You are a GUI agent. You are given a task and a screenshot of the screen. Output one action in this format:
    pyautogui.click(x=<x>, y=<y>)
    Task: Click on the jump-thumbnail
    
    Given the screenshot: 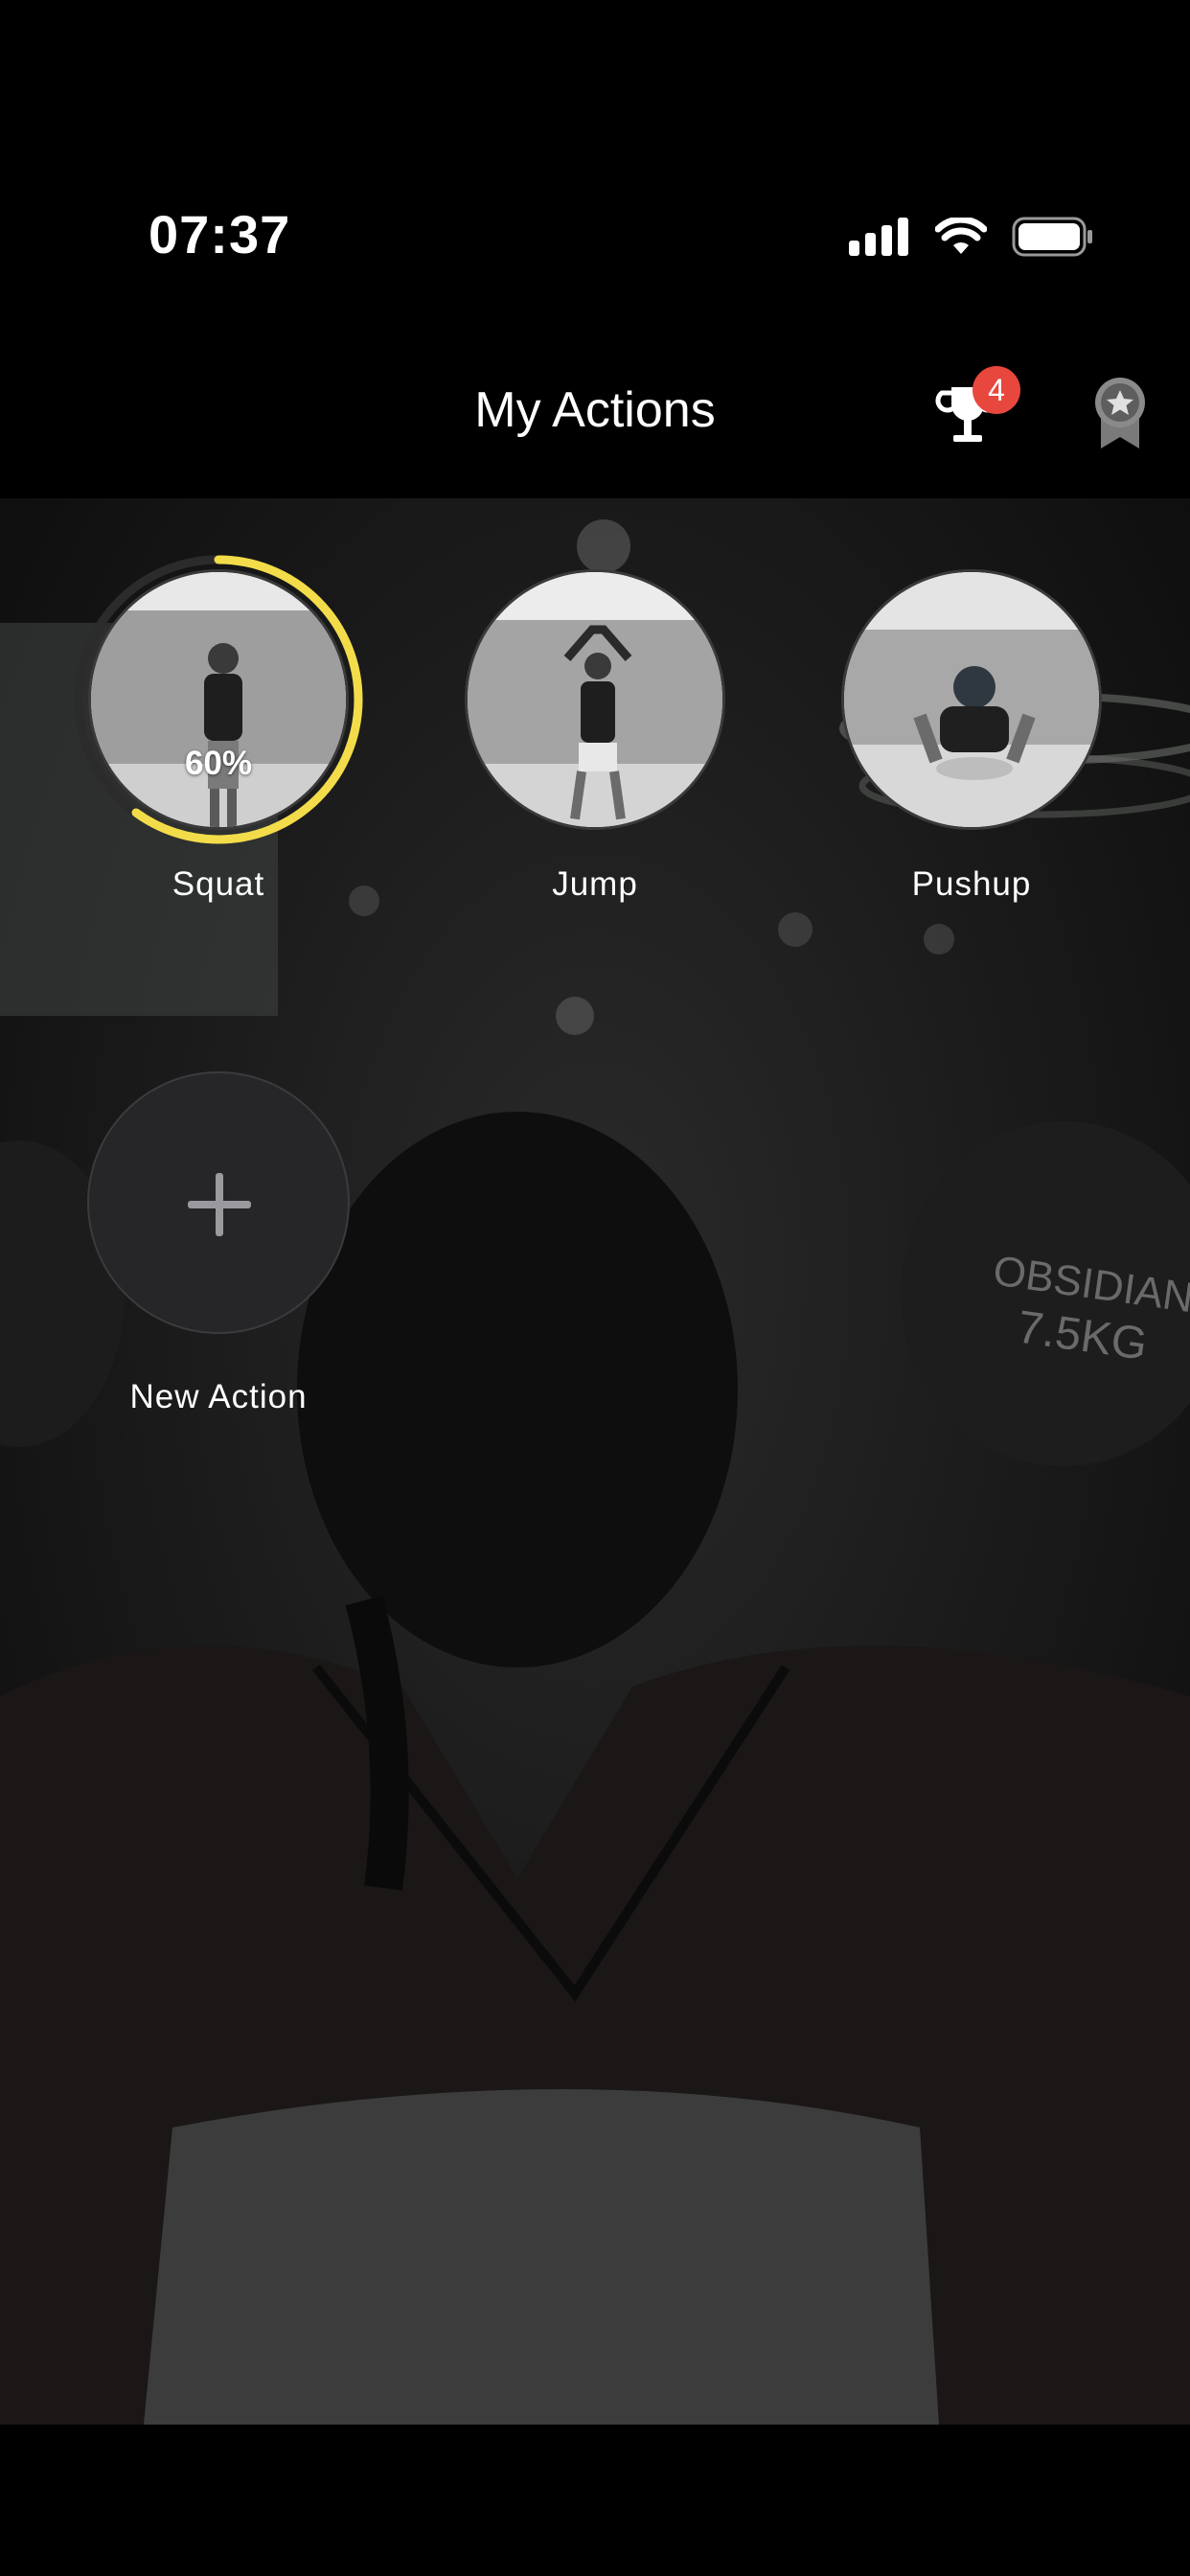 What is the action you would take?
    pyautogui.click(x=595, y=699)
    